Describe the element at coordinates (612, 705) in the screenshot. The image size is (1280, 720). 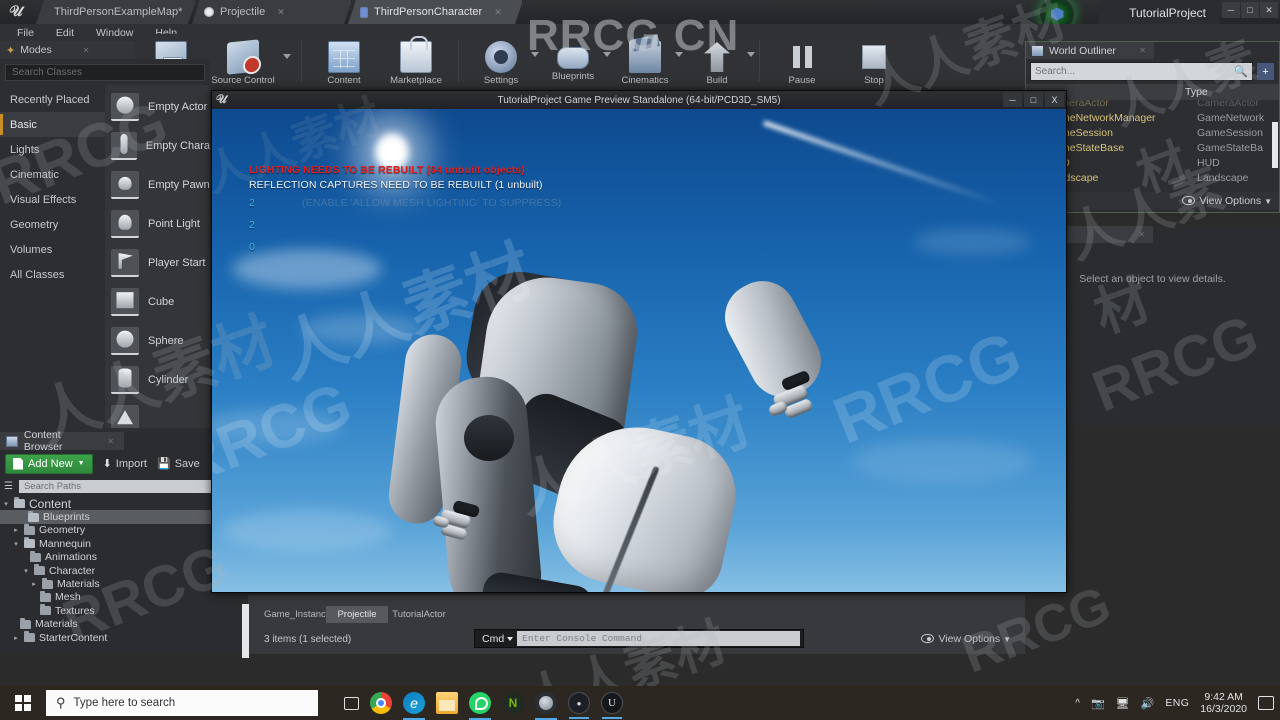
I see `unreal-icon` at that location.